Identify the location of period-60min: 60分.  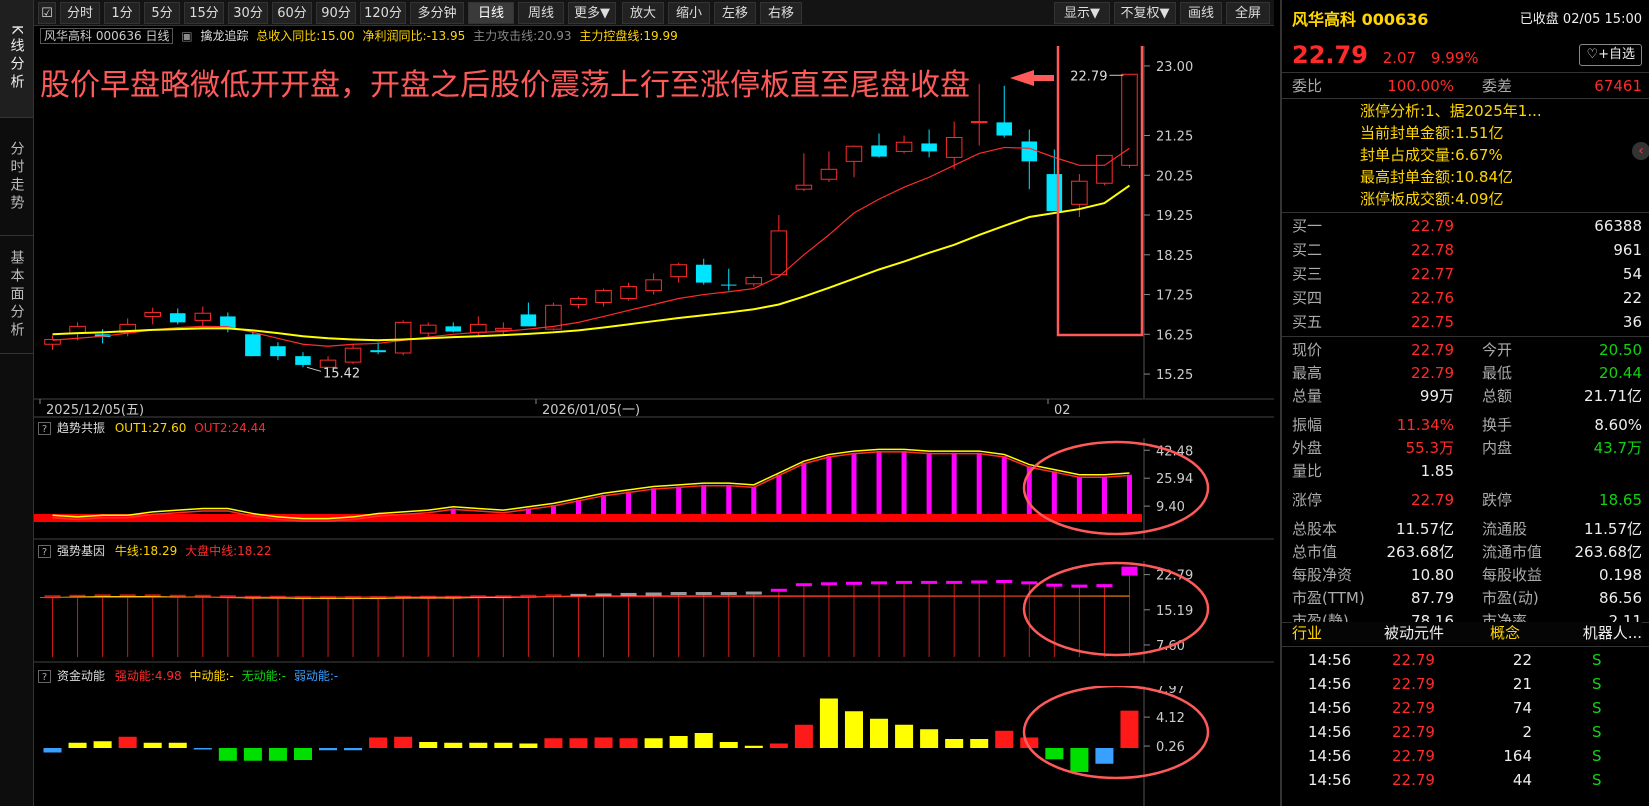
(292, 13).